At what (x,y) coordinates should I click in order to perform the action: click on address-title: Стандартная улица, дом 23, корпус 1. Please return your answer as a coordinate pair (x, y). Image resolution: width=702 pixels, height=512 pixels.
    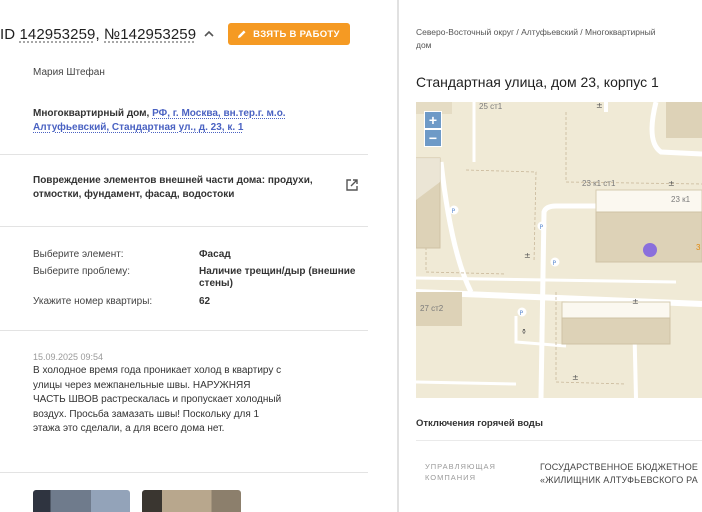
    Looking at the image, I should click on (537, 82).